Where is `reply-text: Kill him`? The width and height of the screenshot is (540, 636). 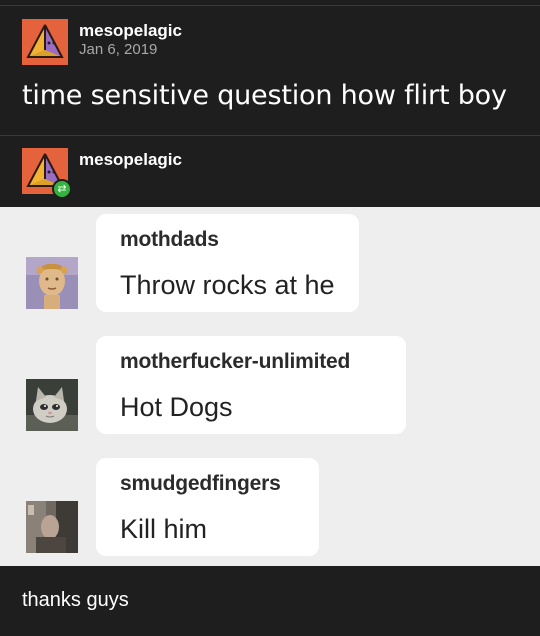 reply-text: Kill him is located at coordinates (164, 529).